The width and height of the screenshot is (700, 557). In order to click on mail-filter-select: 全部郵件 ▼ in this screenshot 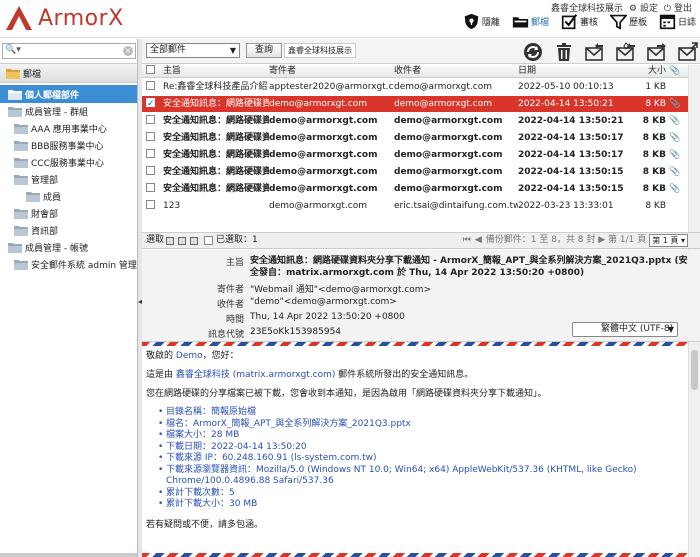, I will do `click(193, 50)`.